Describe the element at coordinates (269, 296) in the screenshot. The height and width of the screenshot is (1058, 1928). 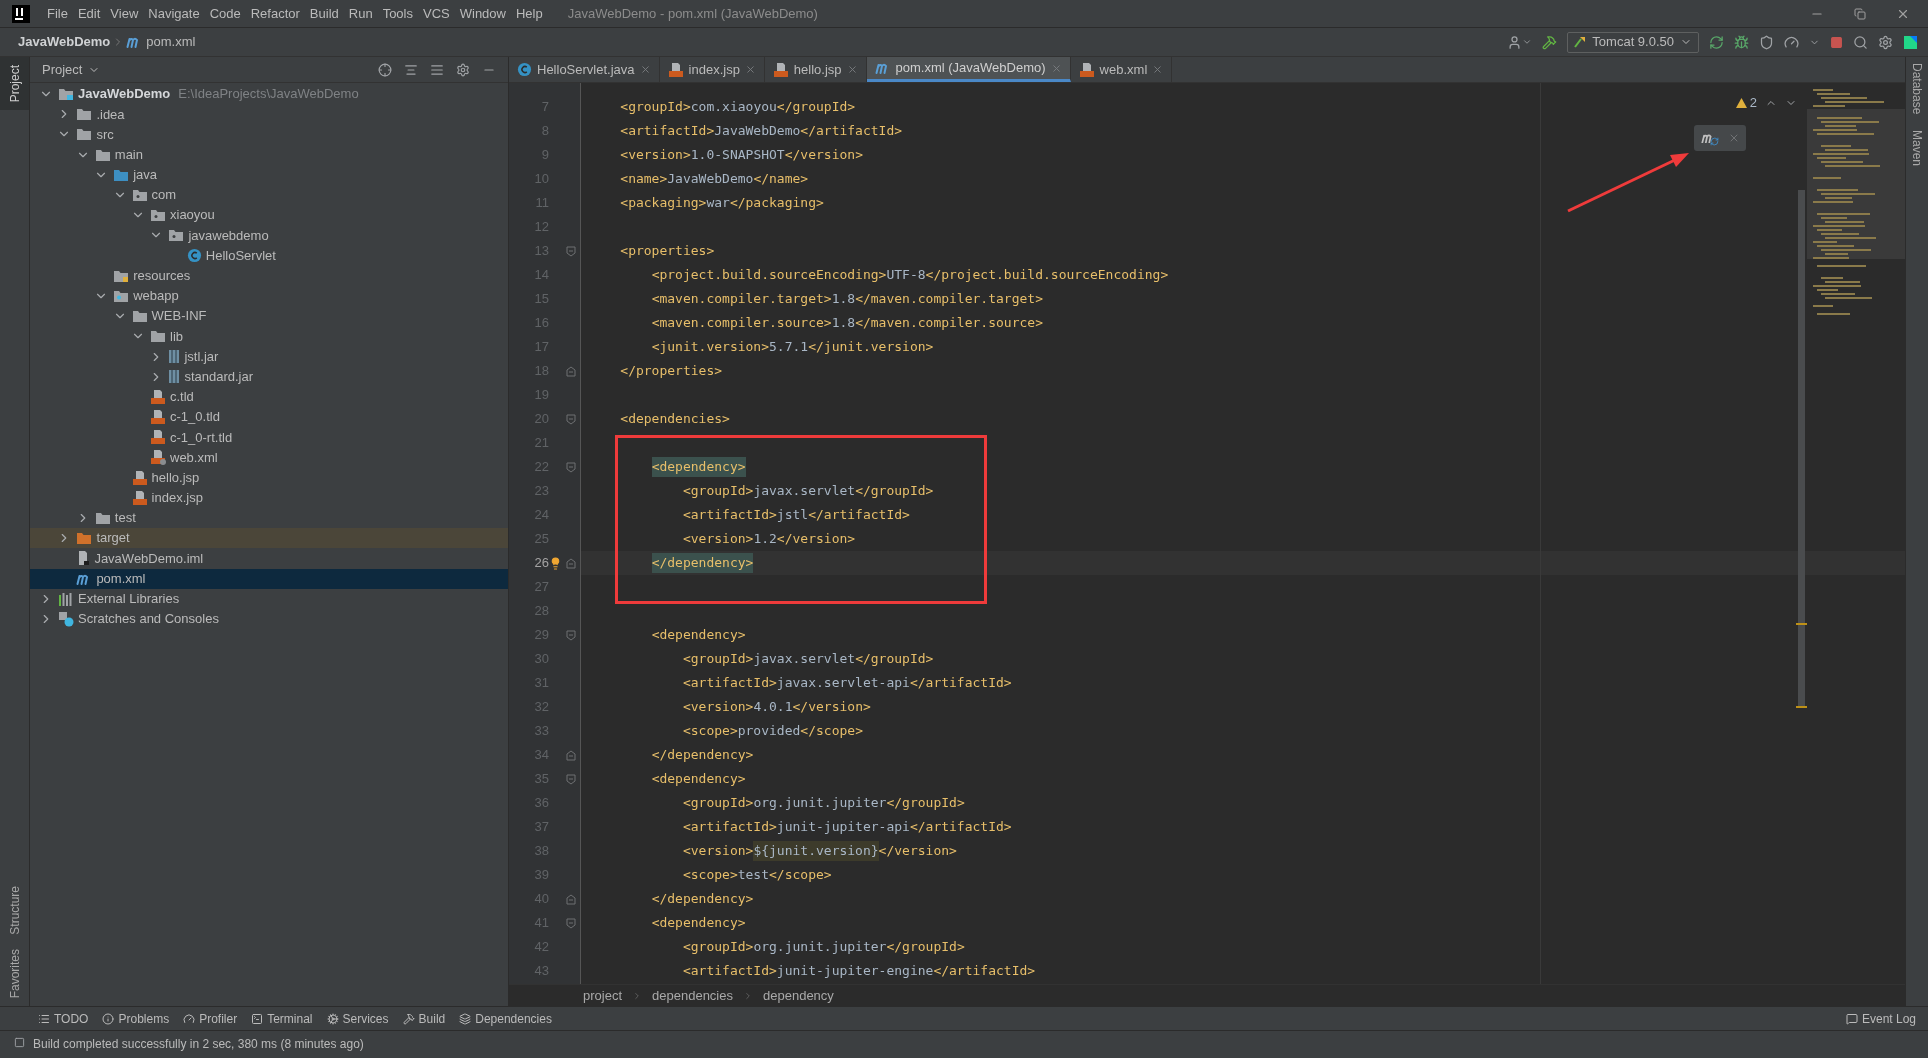
I see `tree-item: webapp` at that location.